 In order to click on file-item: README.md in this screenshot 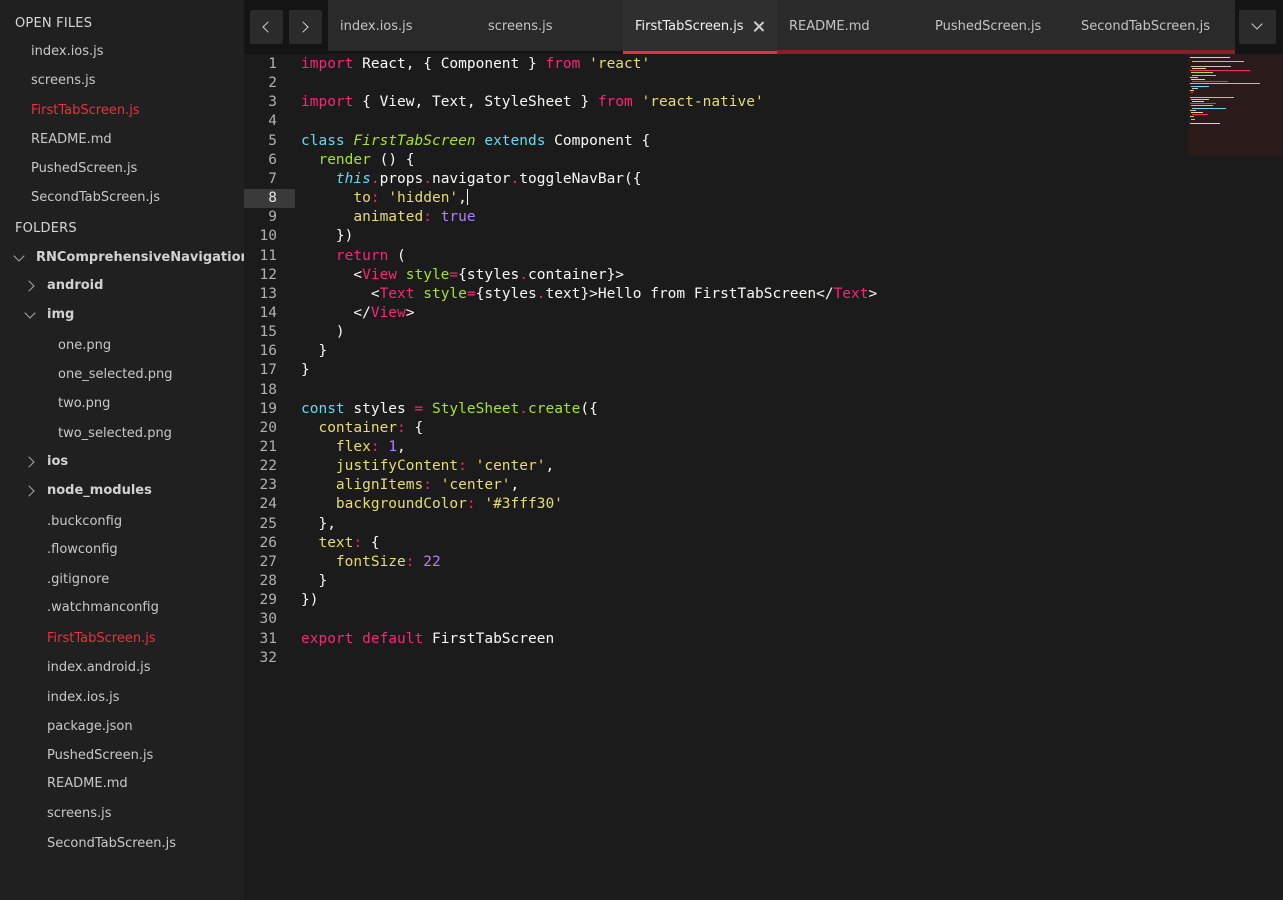, I will do `click(87, 783)`.